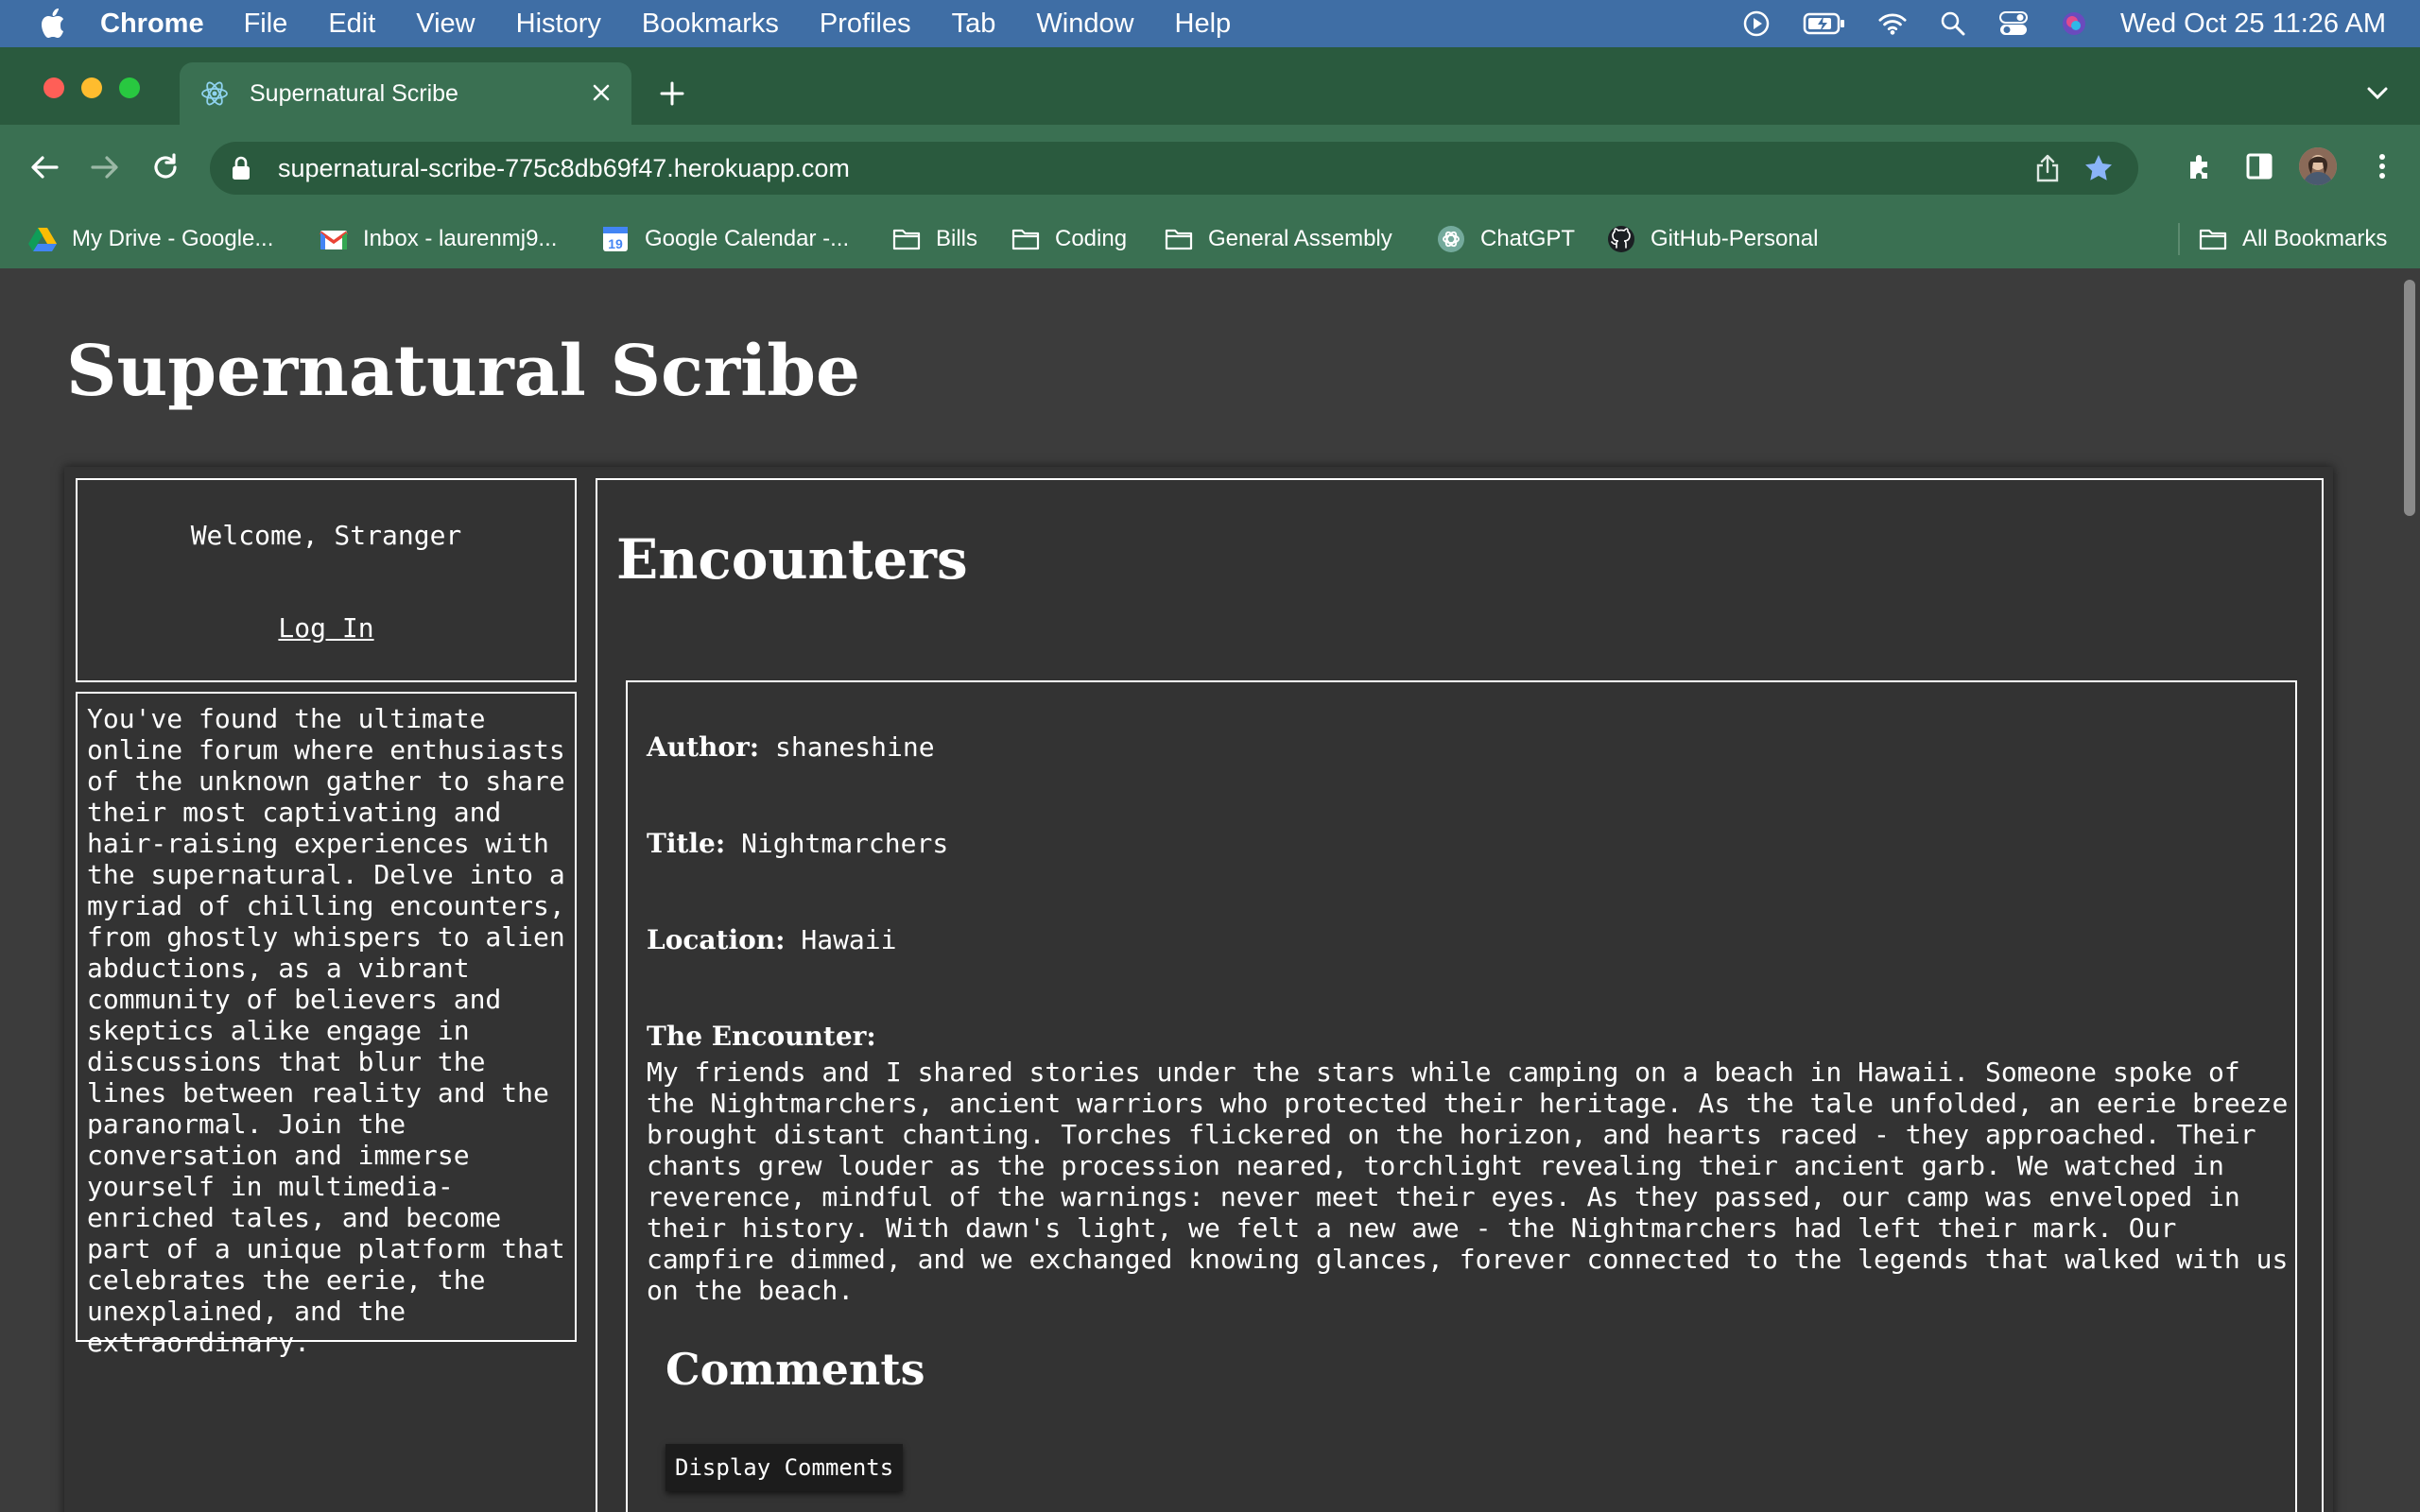  I want to click on menu-app-chrome: Chrome, so click(152, 24).